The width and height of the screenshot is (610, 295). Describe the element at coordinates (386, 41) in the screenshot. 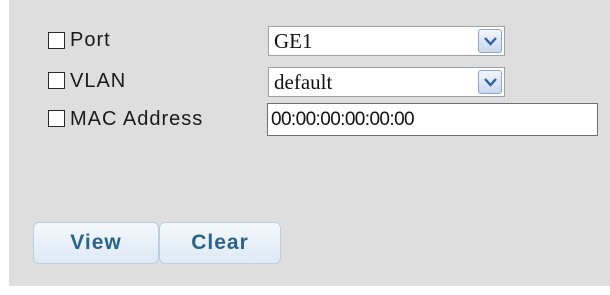

I see `port-select: GE1` at that location.